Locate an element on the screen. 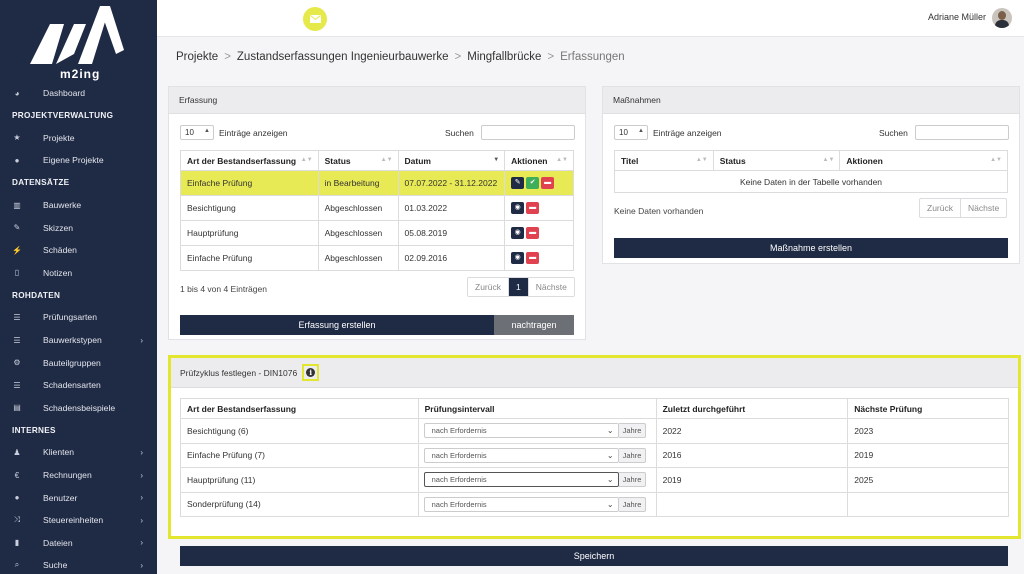 This screenshot has width=1024, height=574. sidebar-item-klienten: ♟ Klienten › is located at coordinates (78, 452).